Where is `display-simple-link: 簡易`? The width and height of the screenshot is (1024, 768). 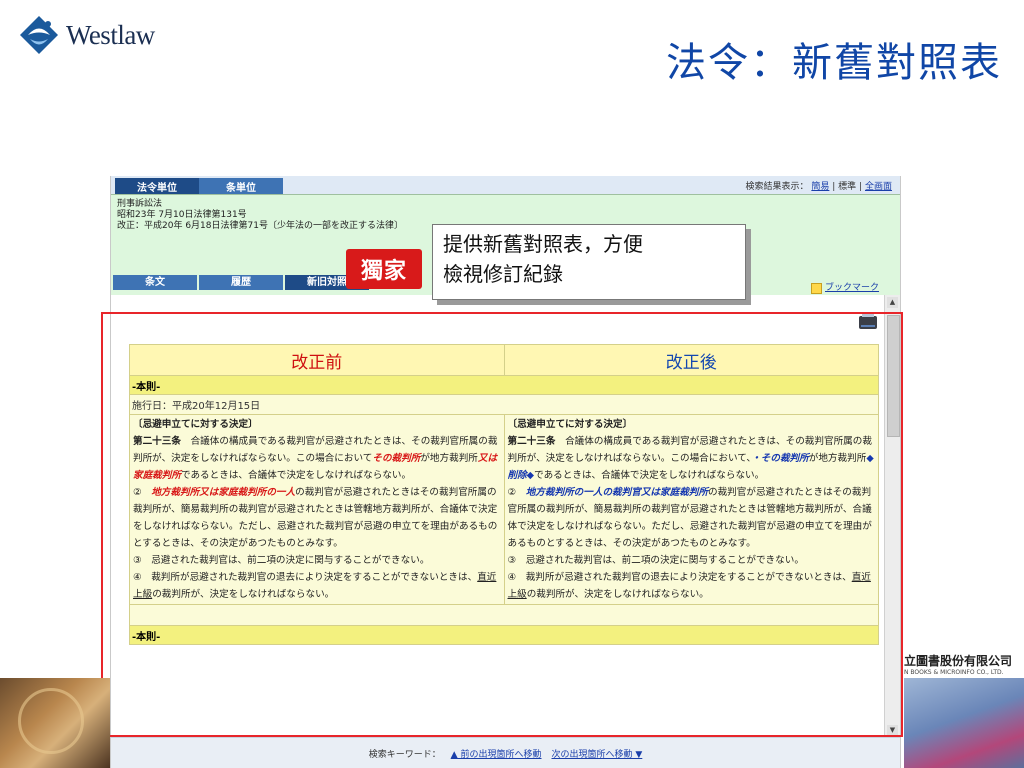
display-simple-link: 簡易 is located at coordinates (820, 187).